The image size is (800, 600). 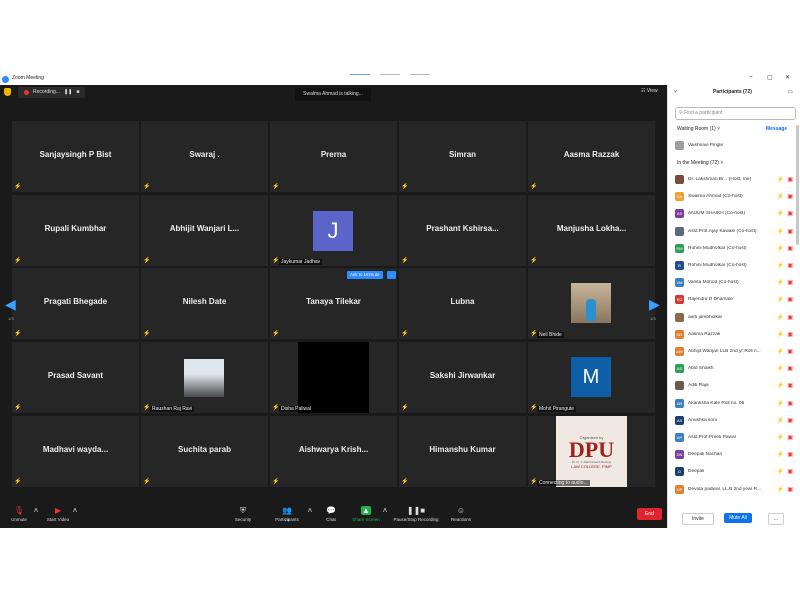 I want to click on participant-row: AW Abhijit Wanjari LLB 2nd yr Roll n... ⚡ ▣, so click(x=734, y=351).